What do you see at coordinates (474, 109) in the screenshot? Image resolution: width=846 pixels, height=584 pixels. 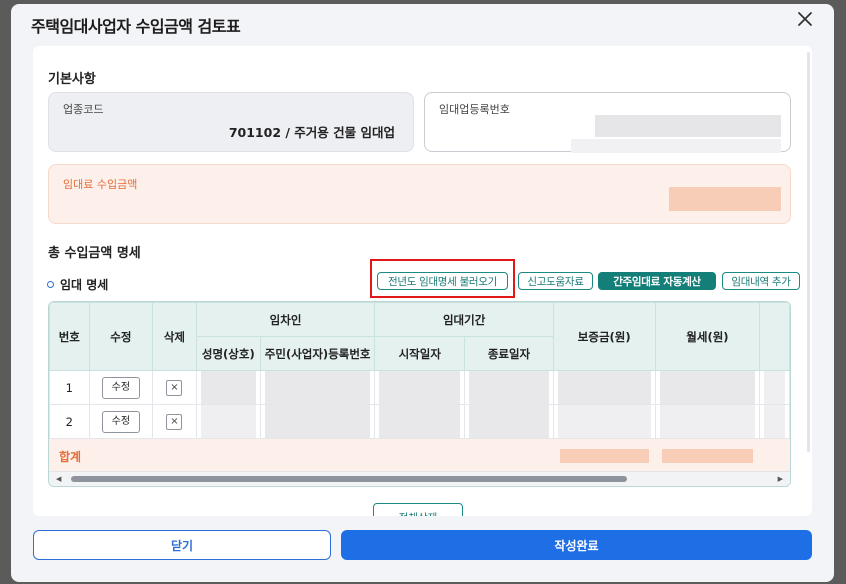 I see `registration-number-label: 임대업등록번호` at bounding box center [474, 109].